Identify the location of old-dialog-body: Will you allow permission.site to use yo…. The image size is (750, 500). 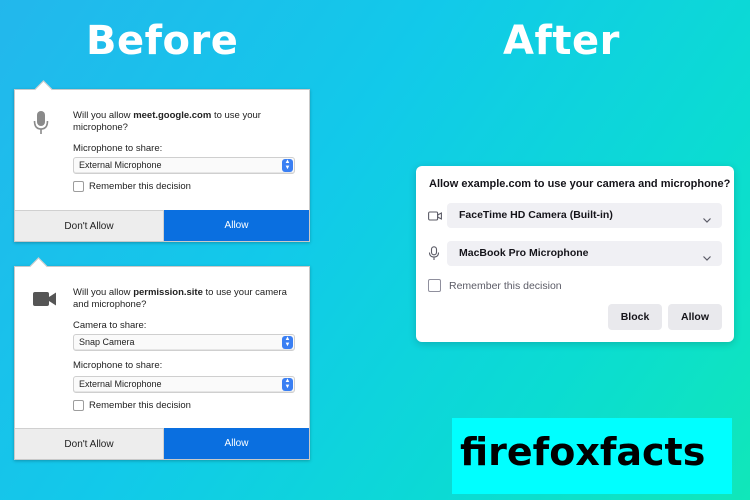
(162, 289).